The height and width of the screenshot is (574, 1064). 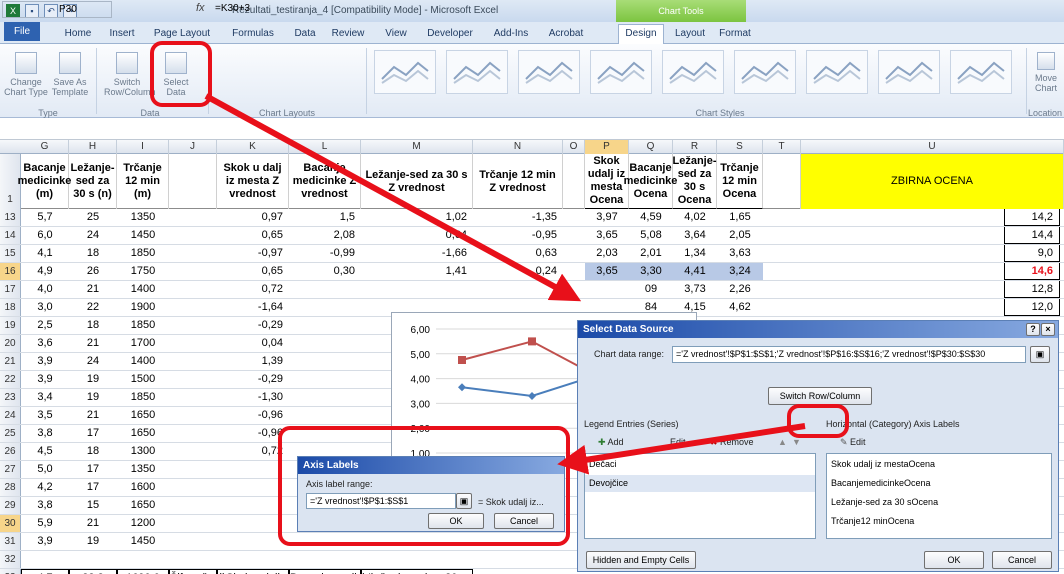 I want to click on arrow-to-dialog, so click(x=393, y=197).